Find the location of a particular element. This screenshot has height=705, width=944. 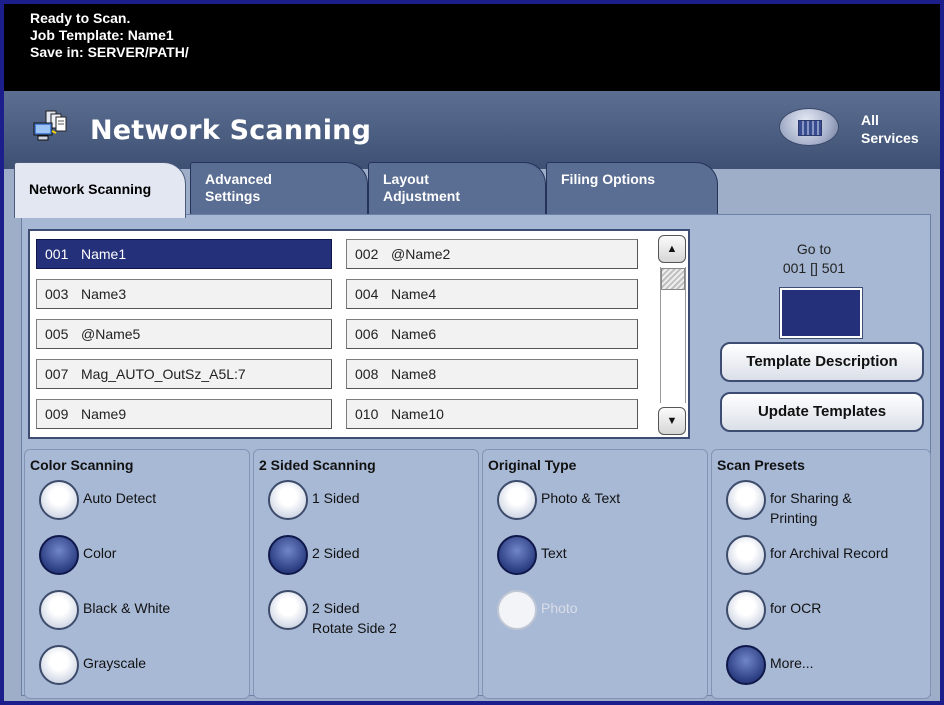

list-item: 001 Name1 is located at coordinates (184, 254).